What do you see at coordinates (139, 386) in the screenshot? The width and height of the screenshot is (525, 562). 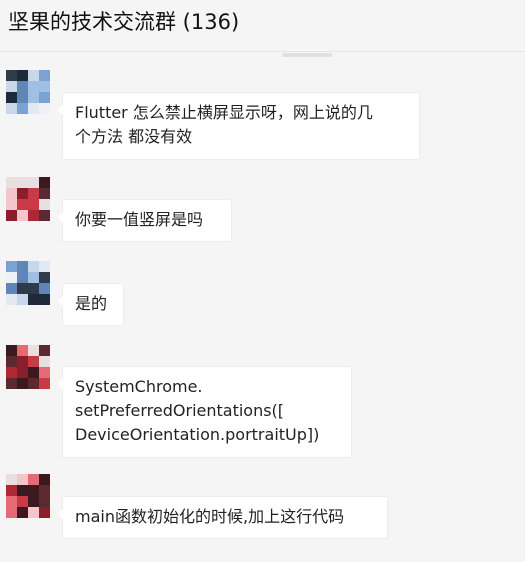 I see `message-text: SystemChrome.` at bounding box center [139, 386].